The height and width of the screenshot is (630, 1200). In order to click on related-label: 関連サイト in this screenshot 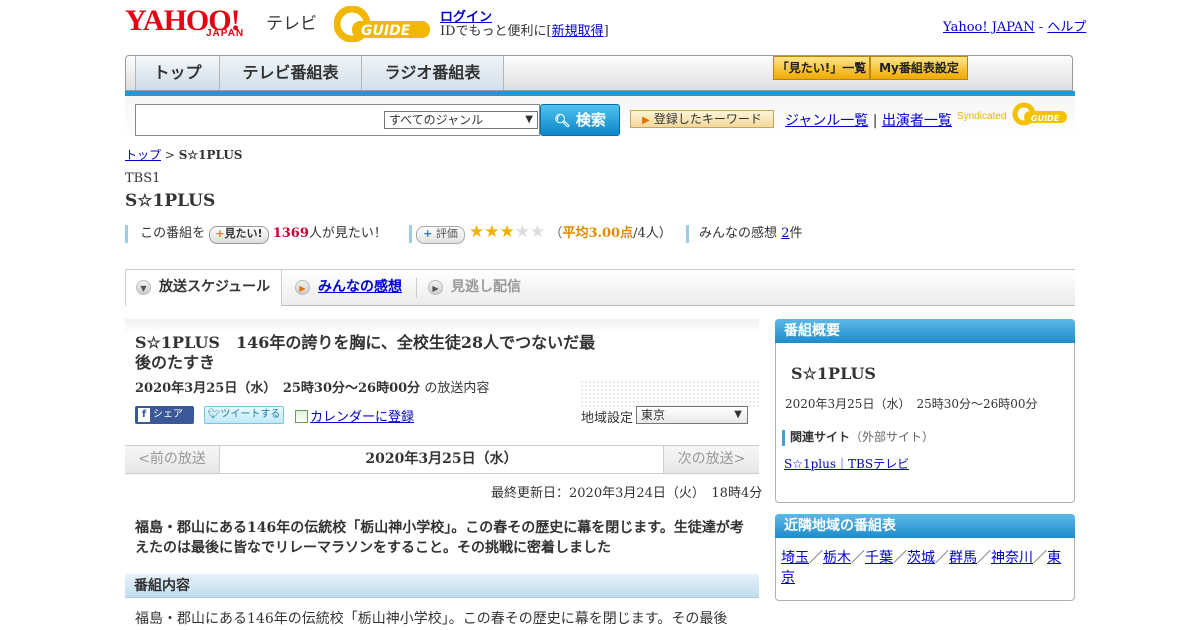, I will do `click(820, 437)`.